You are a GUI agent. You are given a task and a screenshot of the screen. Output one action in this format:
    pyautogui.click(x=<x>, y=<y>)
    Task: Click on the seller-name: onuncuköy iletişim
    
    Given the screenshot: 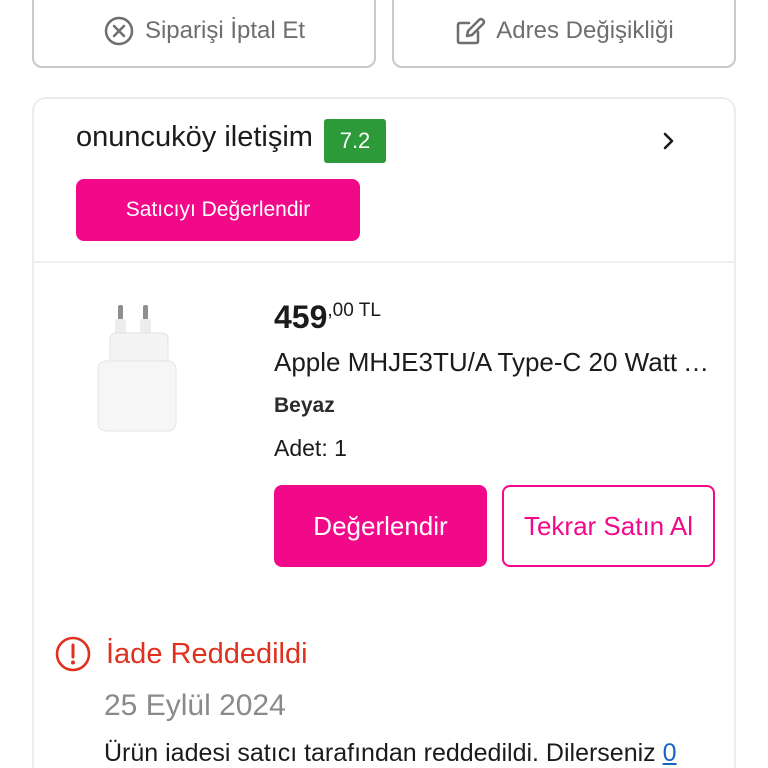 What is the action you would take?
    pyautogui.click(x=194, y=137)
    